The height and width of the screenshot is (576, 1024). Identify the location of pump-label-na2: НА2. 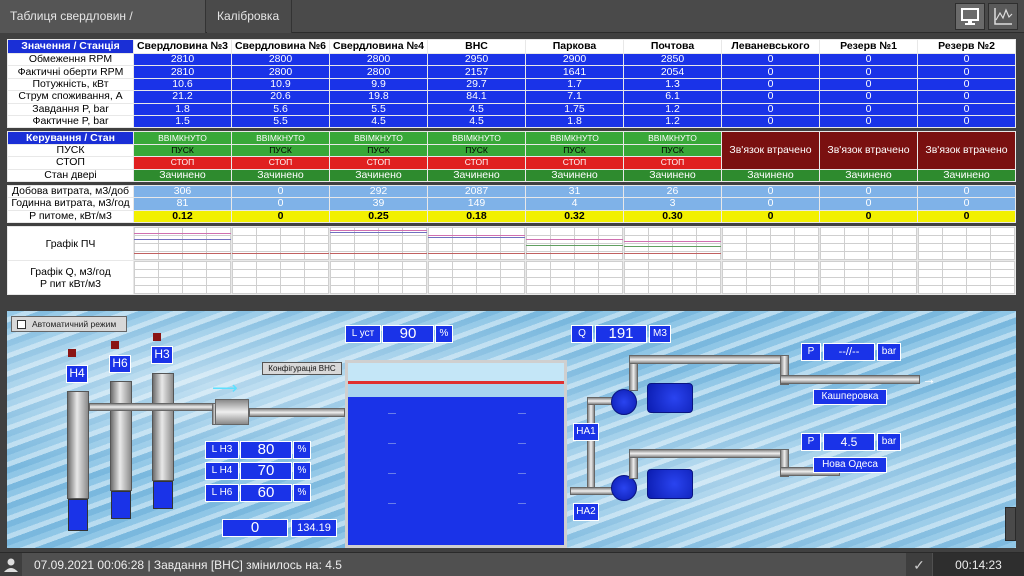
(586, 512).